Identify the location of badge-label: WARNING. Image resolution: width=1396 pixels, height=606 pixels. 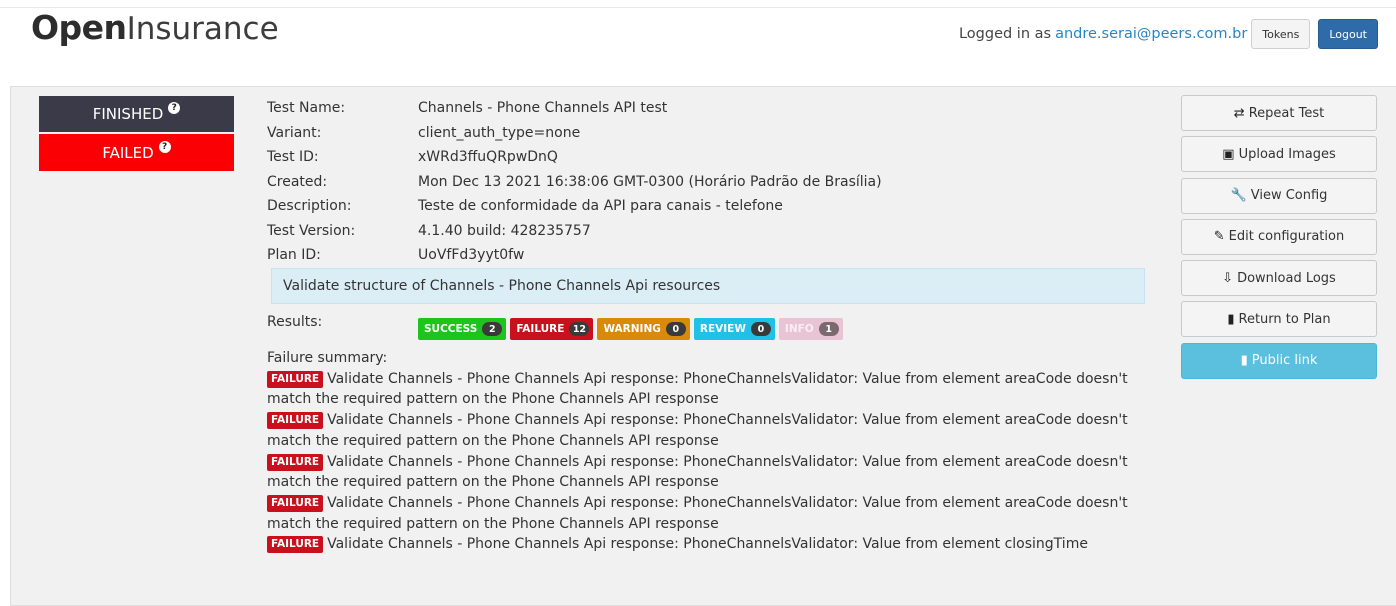
(632, 329).